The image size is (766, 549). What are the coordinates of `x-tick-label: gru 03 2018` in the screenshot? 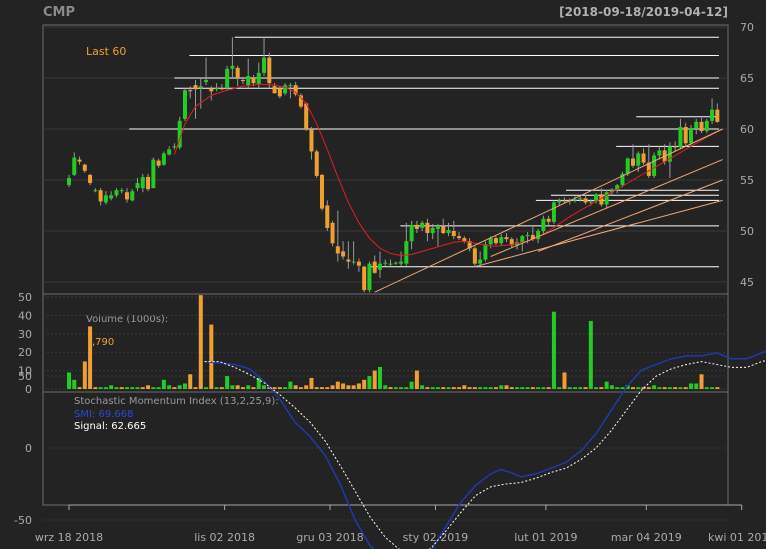 It's located at (329, 537).